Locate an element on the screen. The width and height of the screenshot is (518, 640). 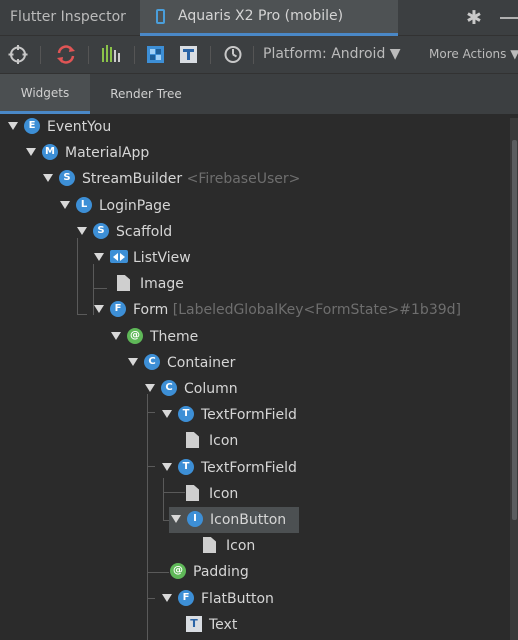
tree-node-listview: ListView is located at coordinates (255, 258).